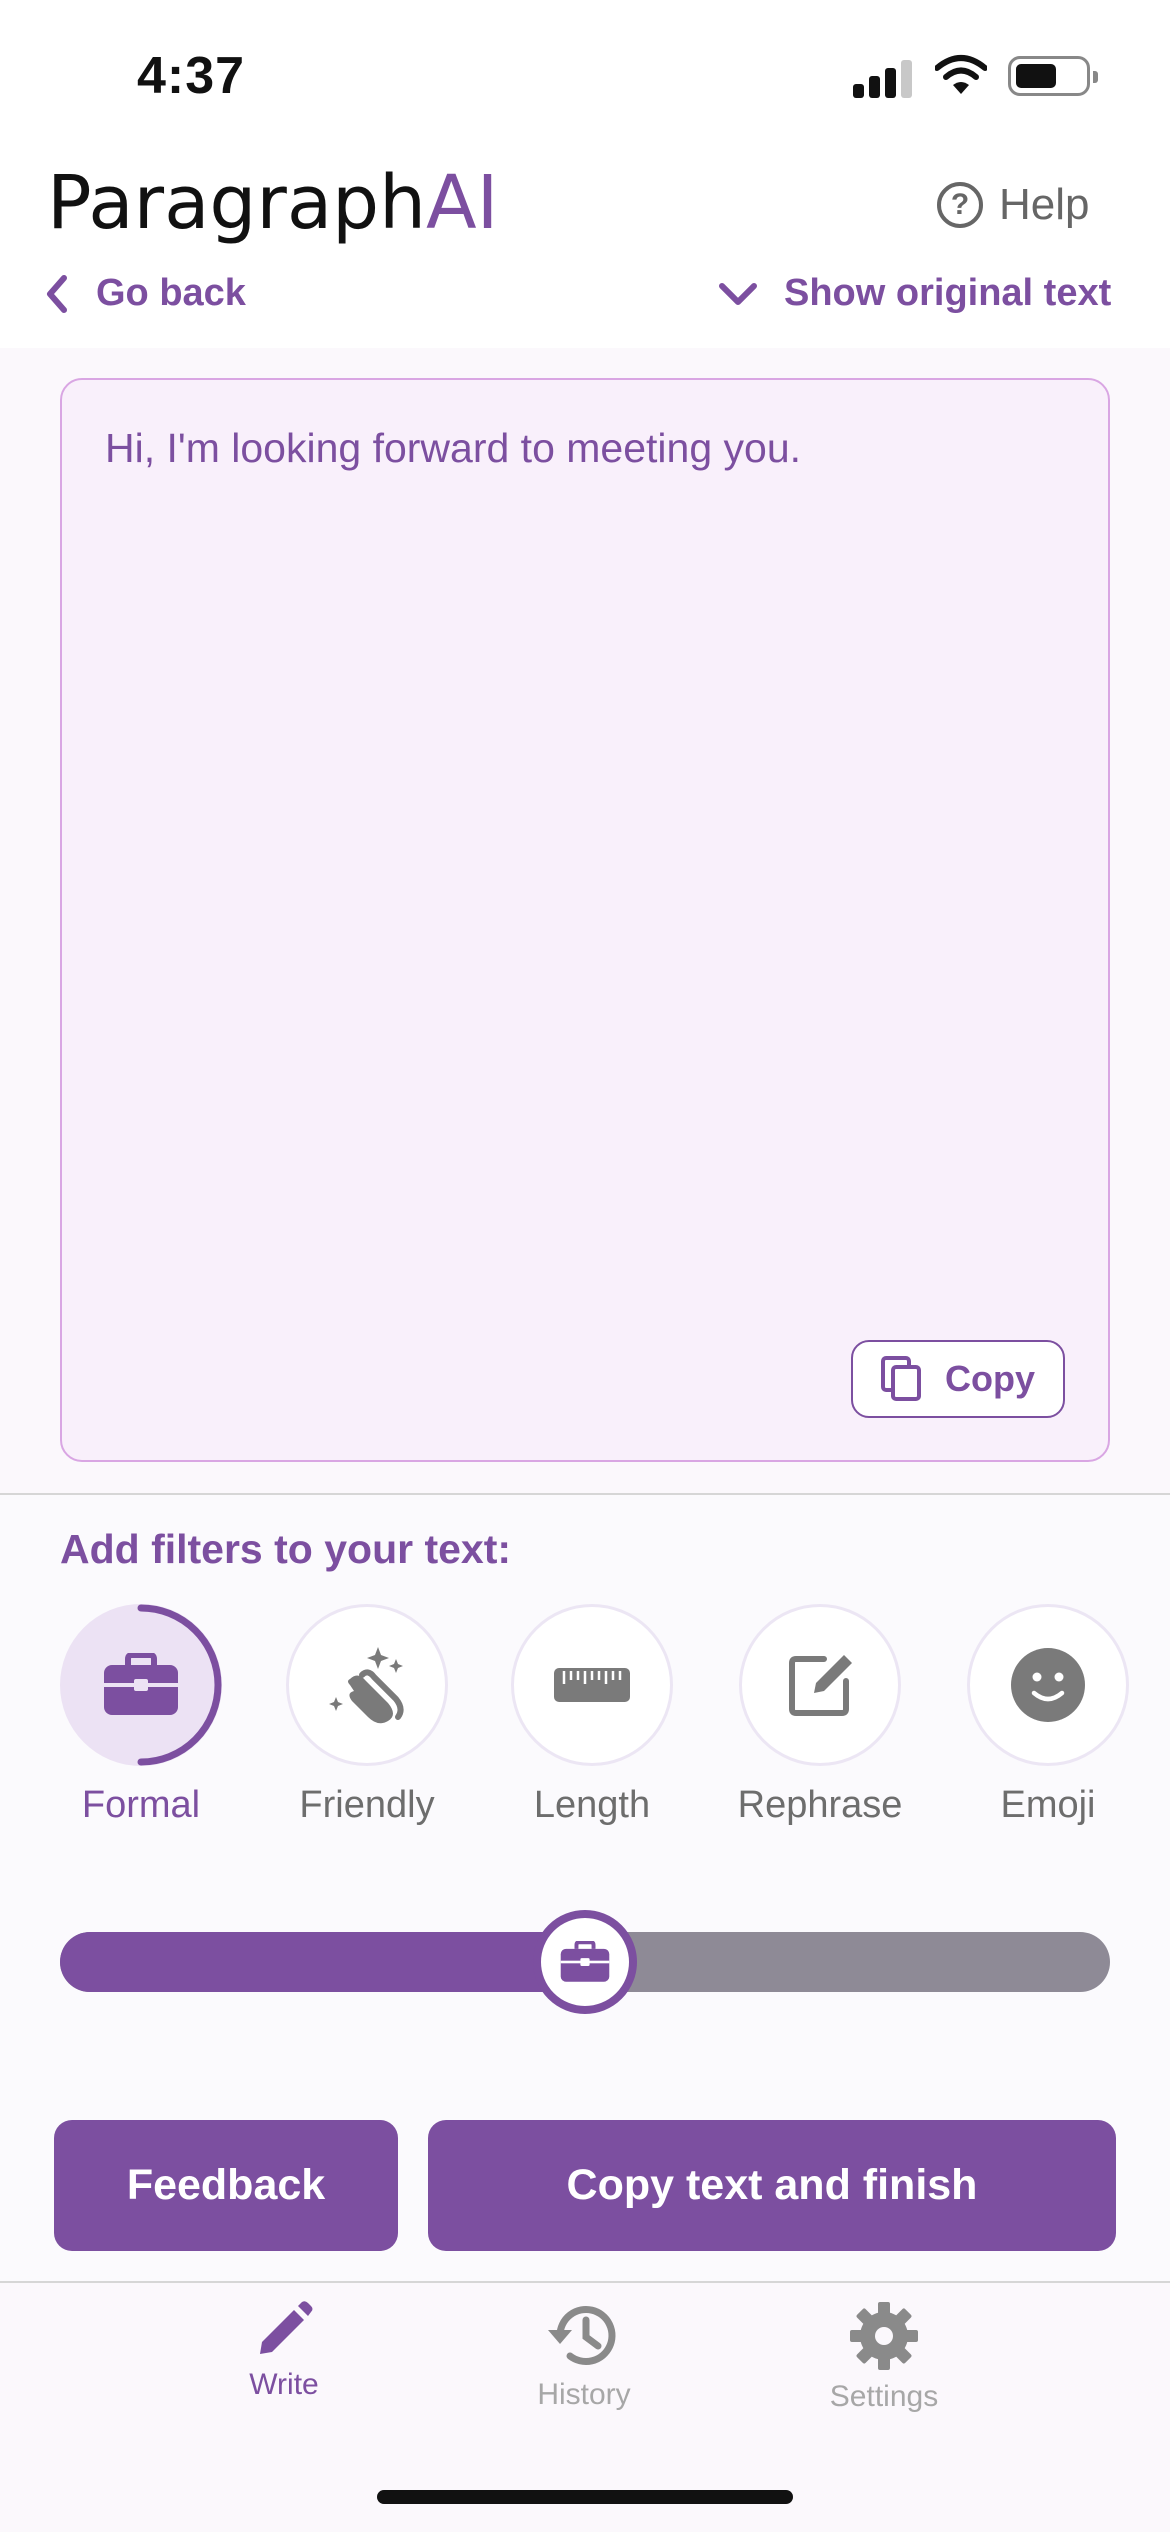  I want to click on tab-history: History, so click(584, 2356).